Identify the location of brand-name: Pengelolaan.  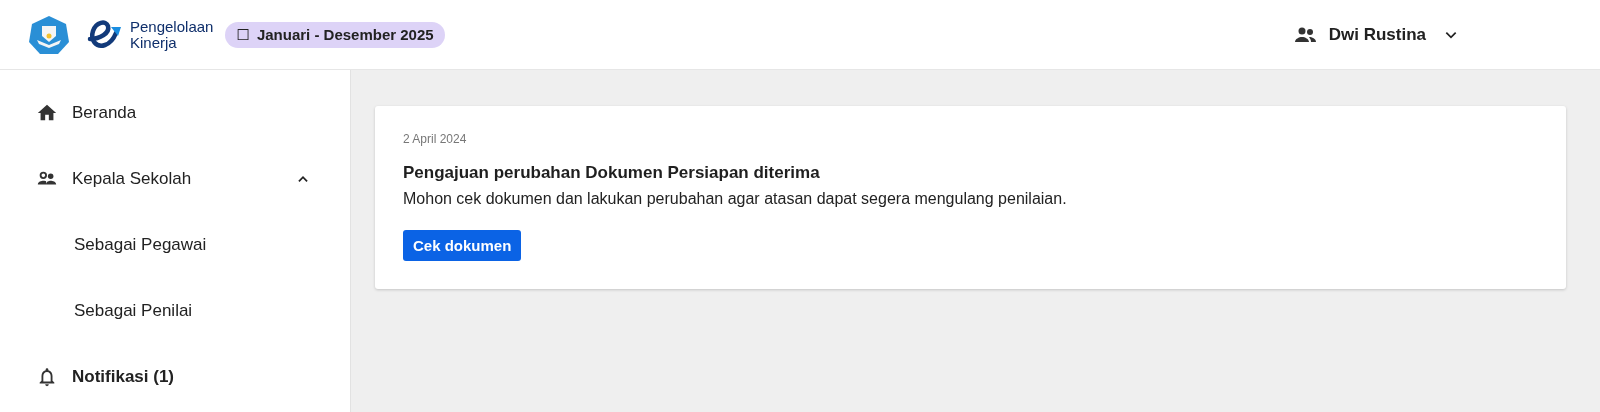
(172, 26).